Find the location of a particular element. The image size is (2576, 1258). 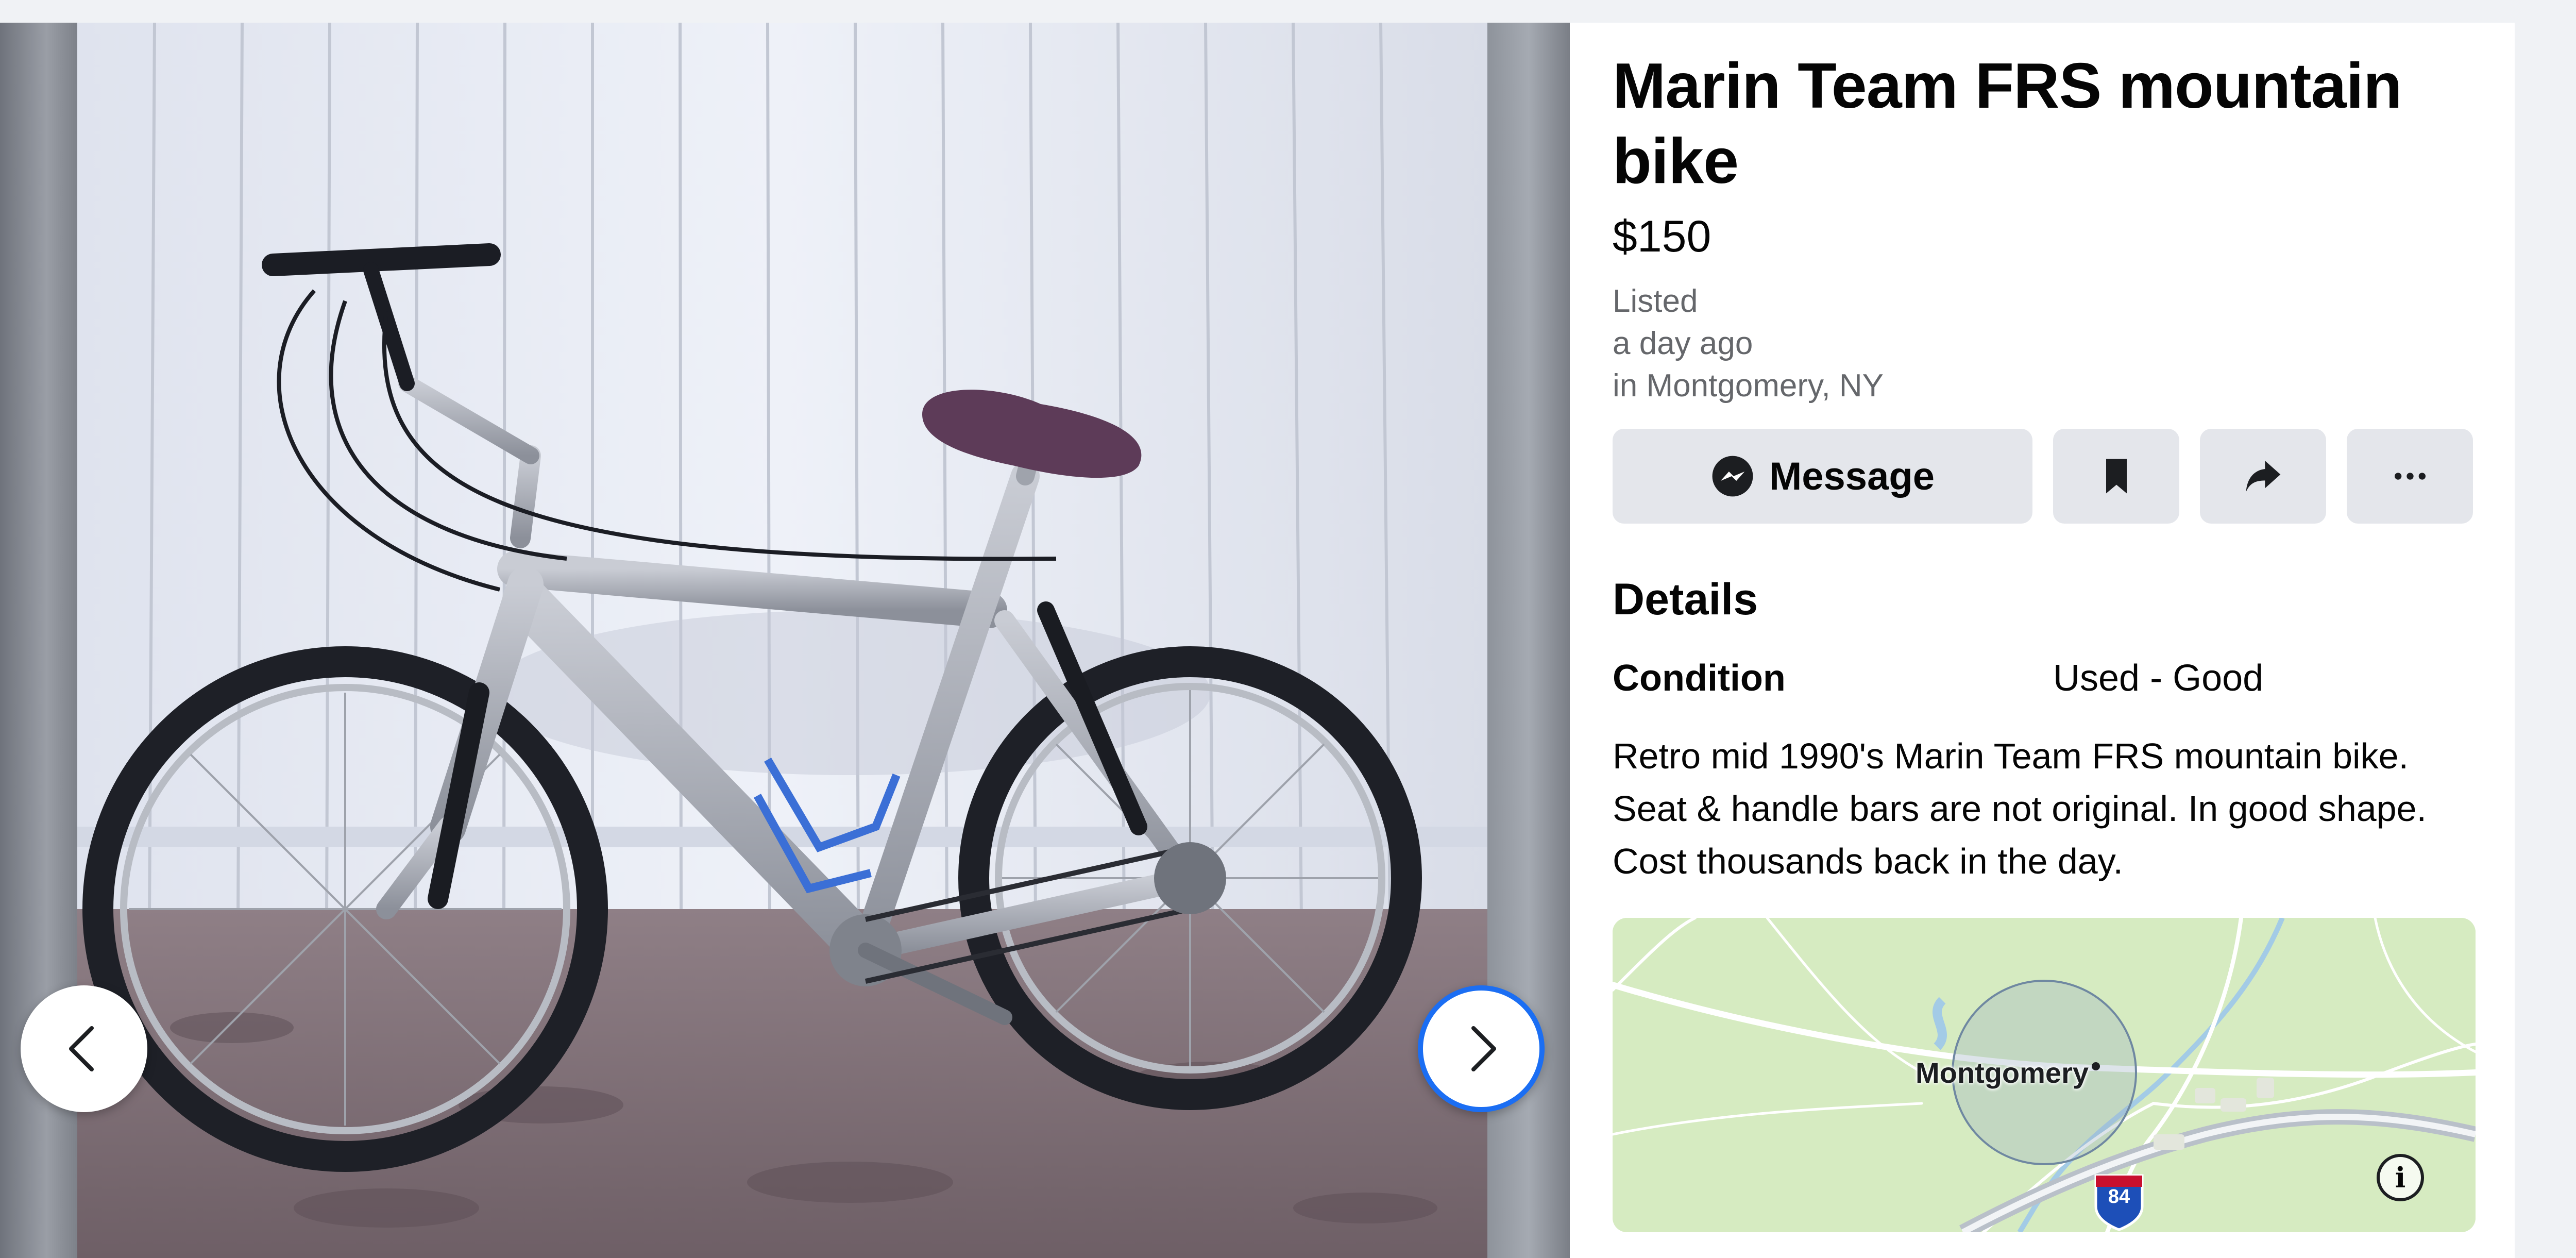

location-map: Montgomery 84 i is located at coordinates (2044, 1075).